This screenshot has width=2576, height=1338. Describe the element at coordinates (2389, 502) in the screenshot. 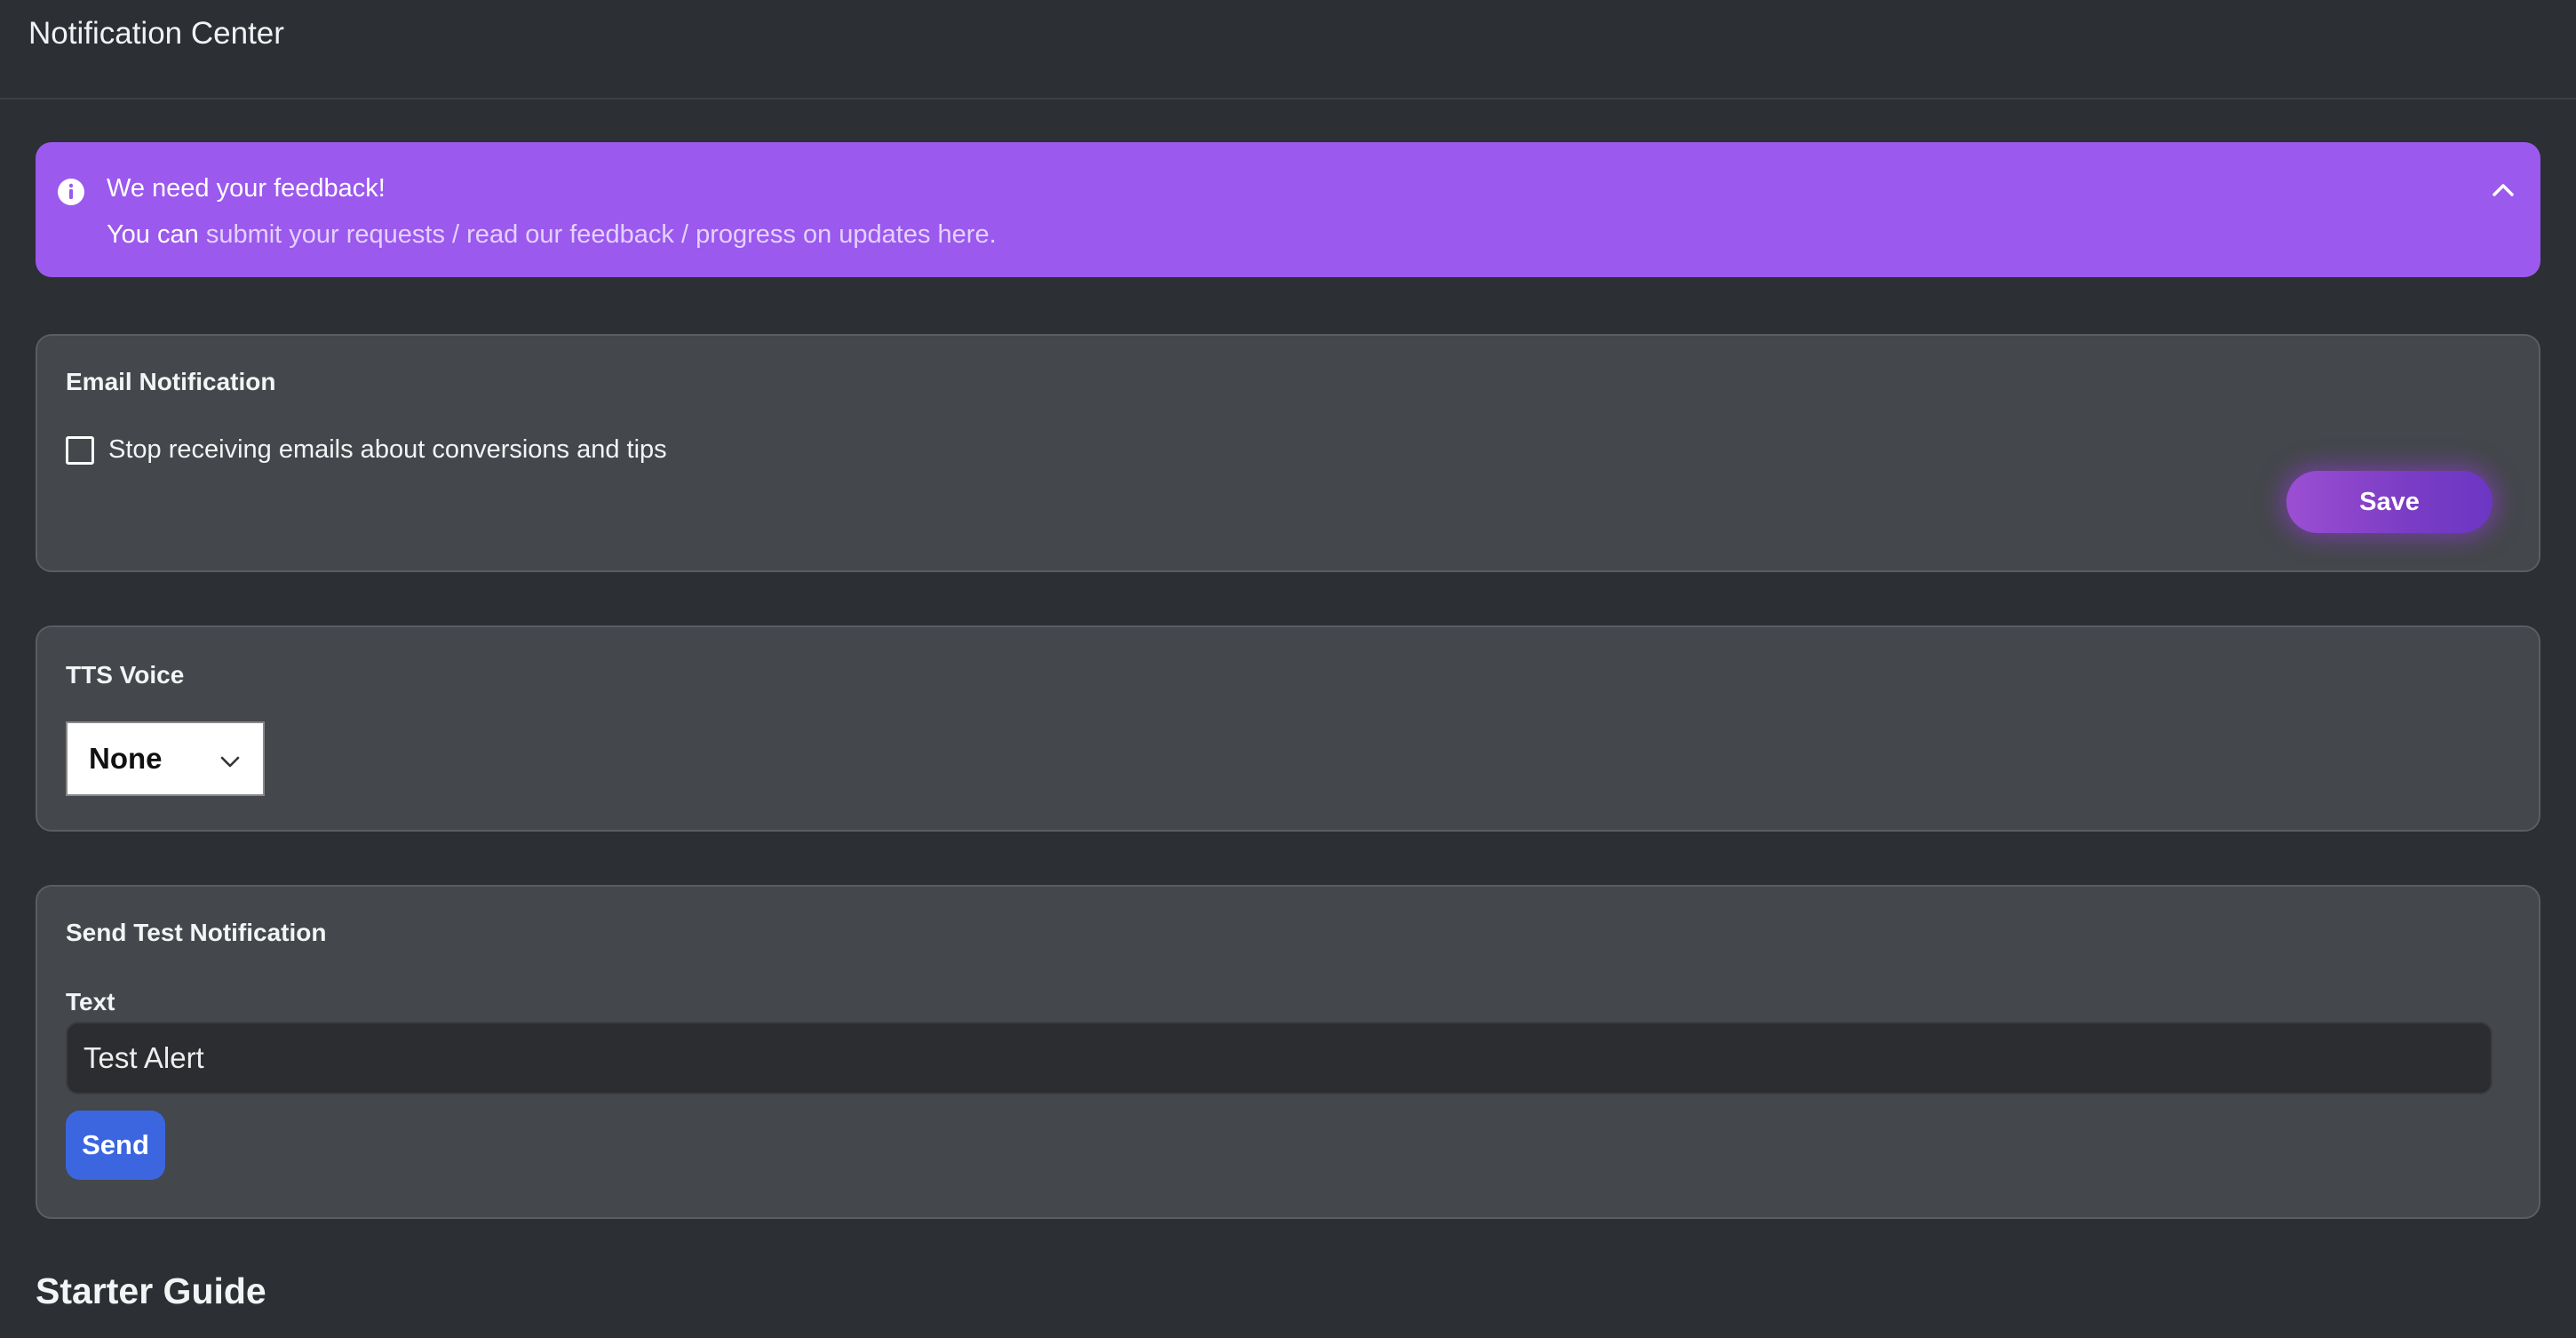

I see `save-button: Save` at that location.